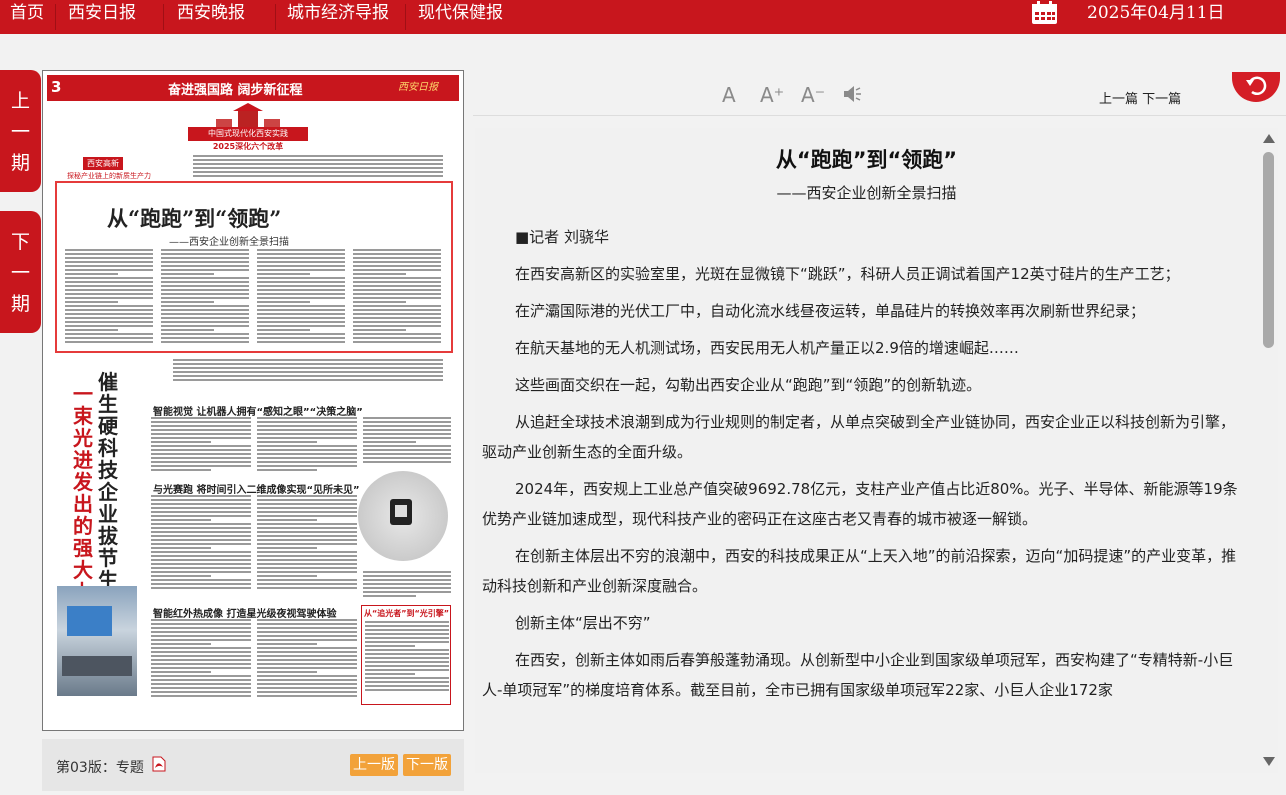 The height and width of the screenshot is (795, 1286). Describe the element at coordinates (1161, 99) in the screenshot. I see `next-article-link: 下一篇` at that location.